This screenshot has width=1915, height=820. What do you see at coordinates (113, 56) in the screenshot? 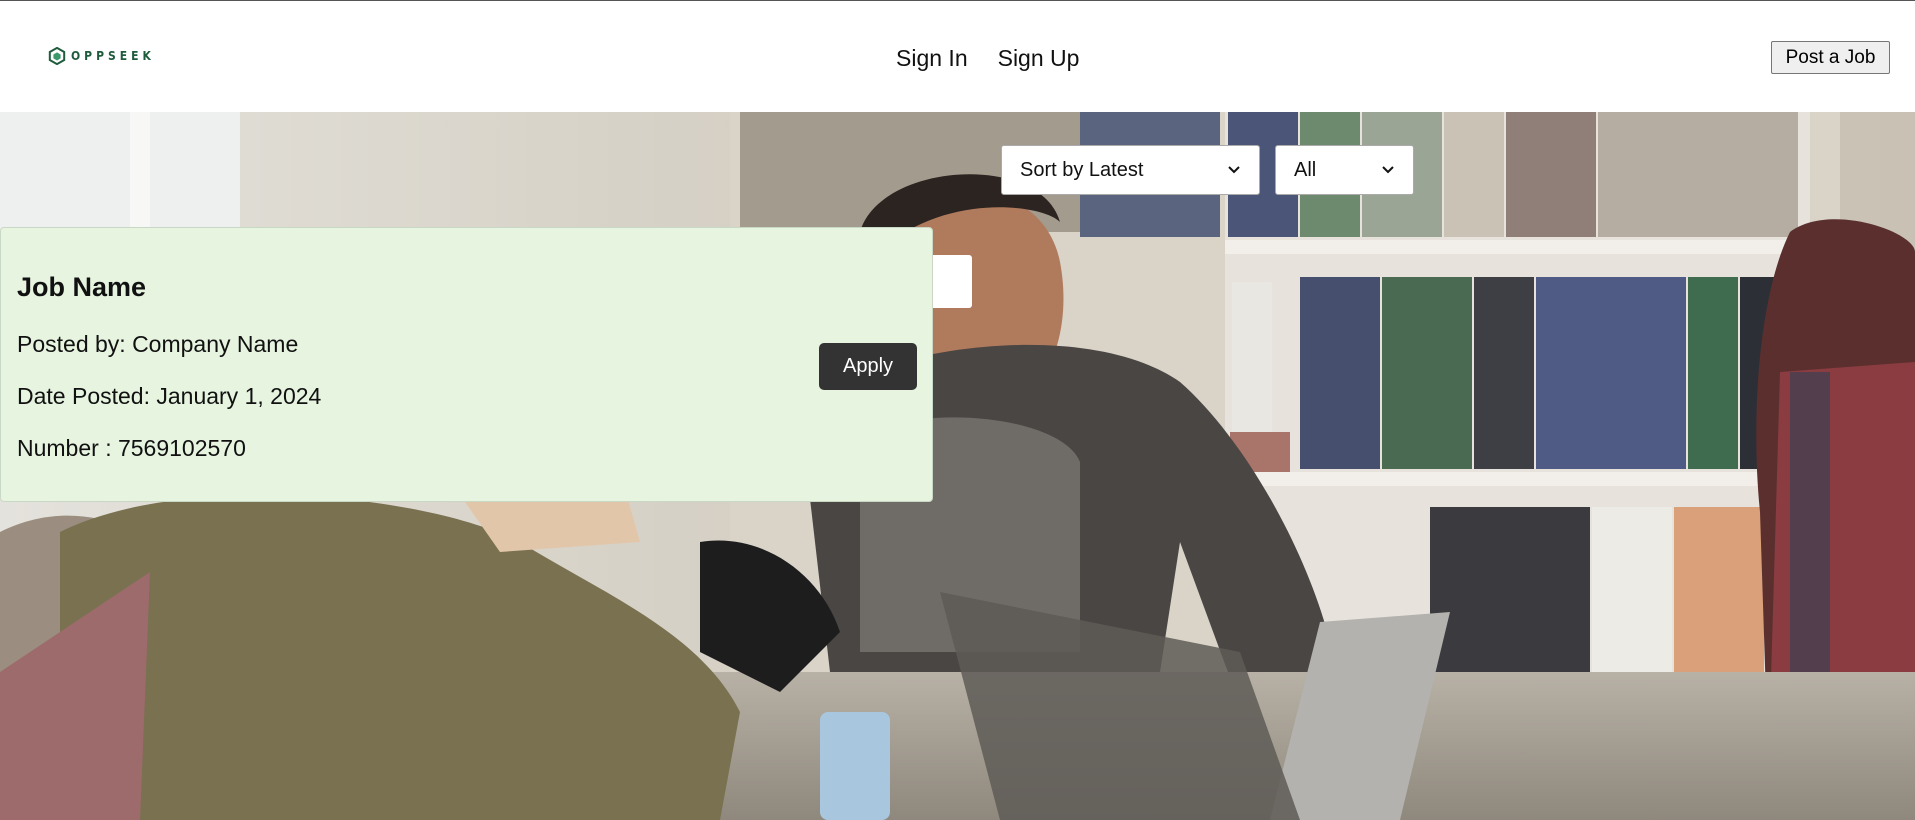
I see `brand-name: OPPSEEK` at bounding box center [113, 56].